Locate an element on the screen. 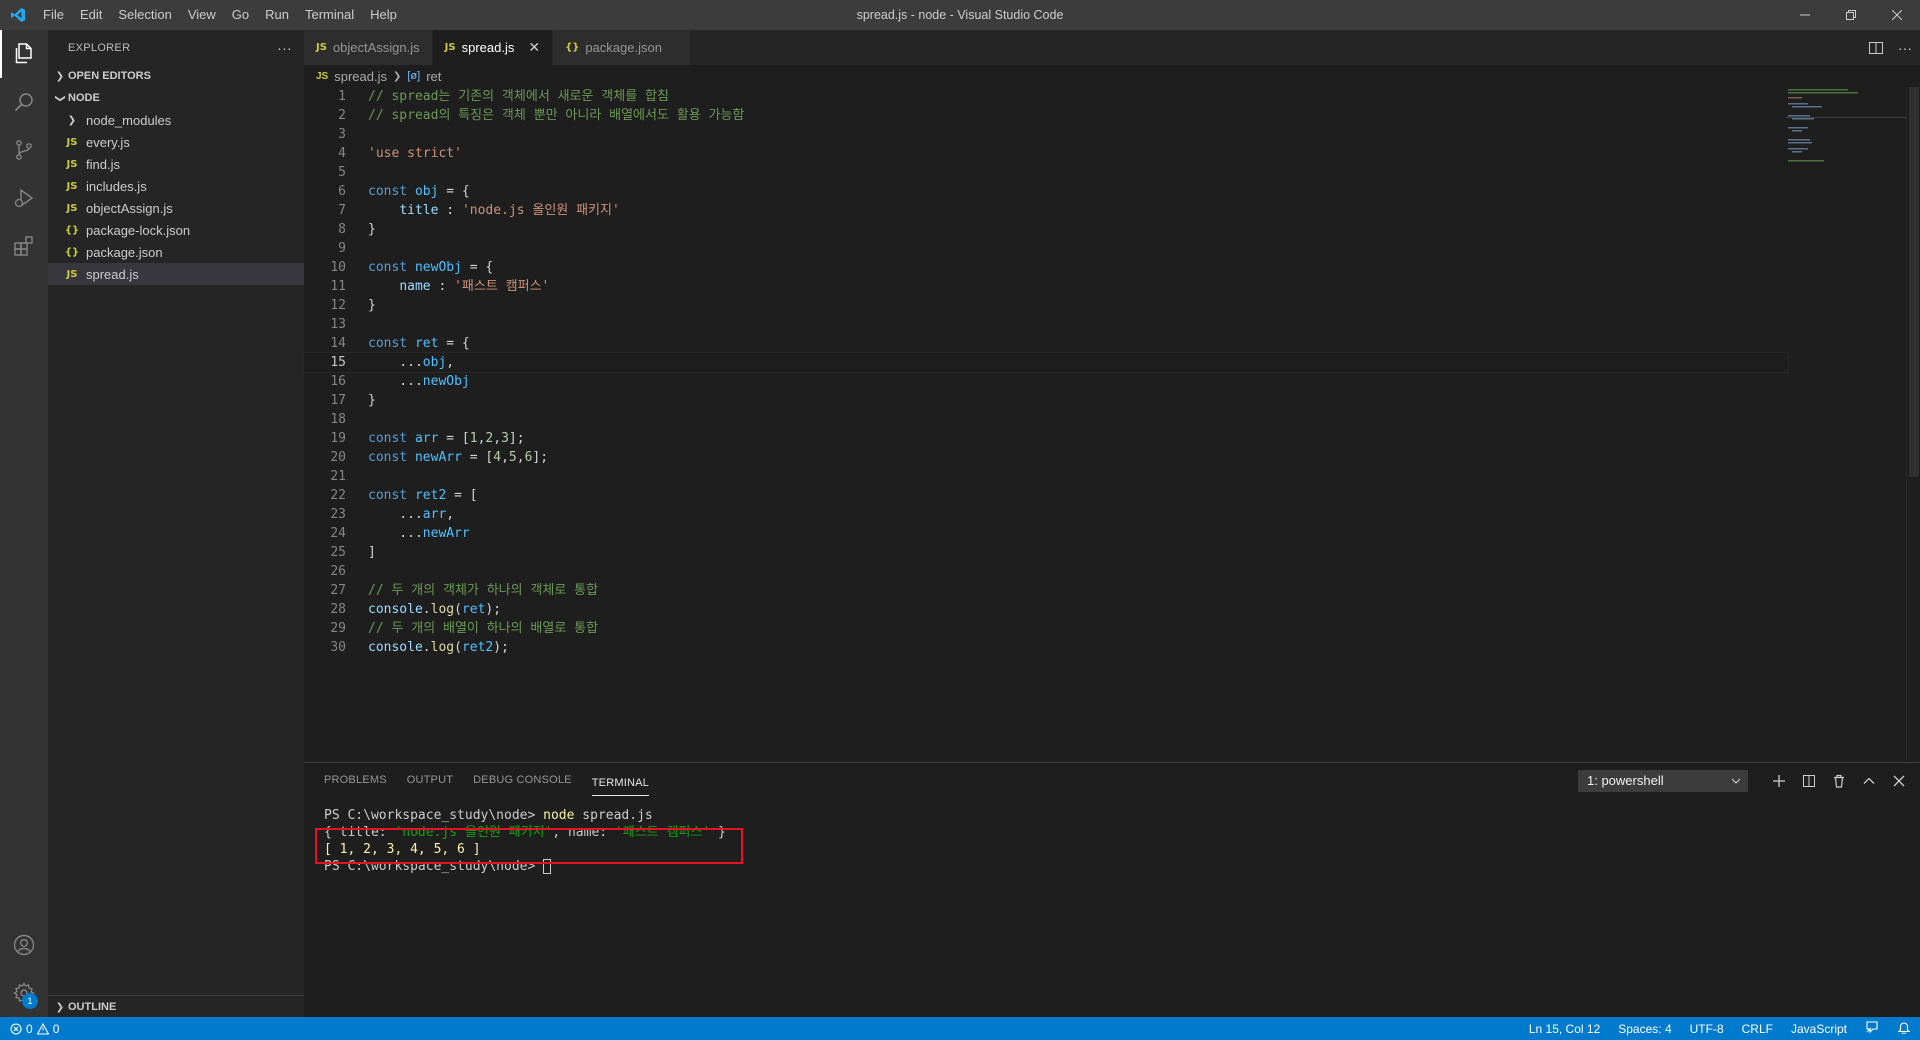  explorer-activity is located at coordinates (24, 54).